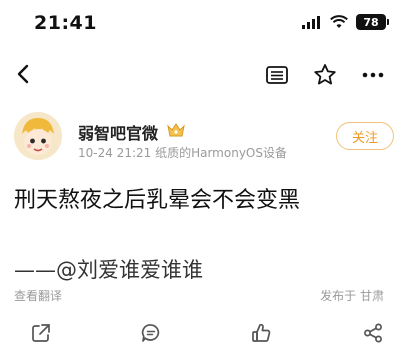 This screenshot has width=400, height=357. What do you see at coordinates (365, 136) in the screenshot?
I see `follow-button: 关注` at bounding box center [365, 136].